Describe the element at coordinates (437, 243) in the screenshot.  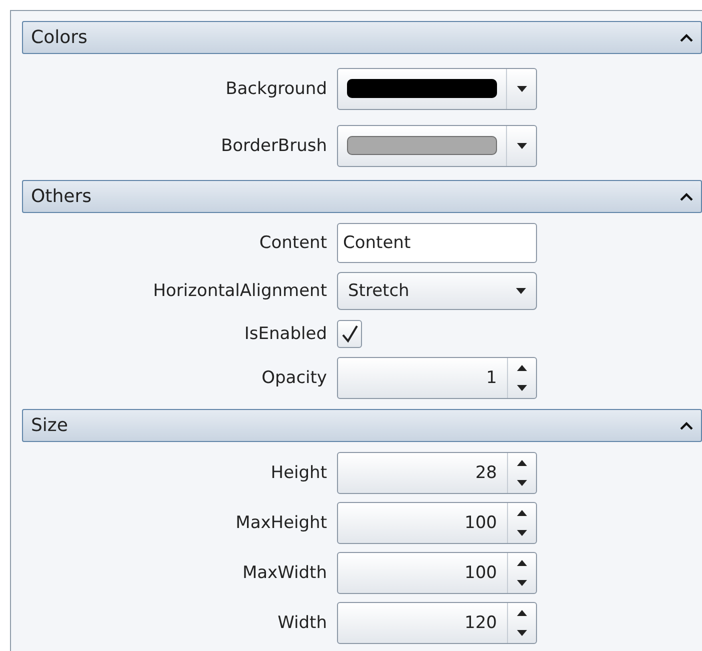
I see `text-field: Content` at that location.